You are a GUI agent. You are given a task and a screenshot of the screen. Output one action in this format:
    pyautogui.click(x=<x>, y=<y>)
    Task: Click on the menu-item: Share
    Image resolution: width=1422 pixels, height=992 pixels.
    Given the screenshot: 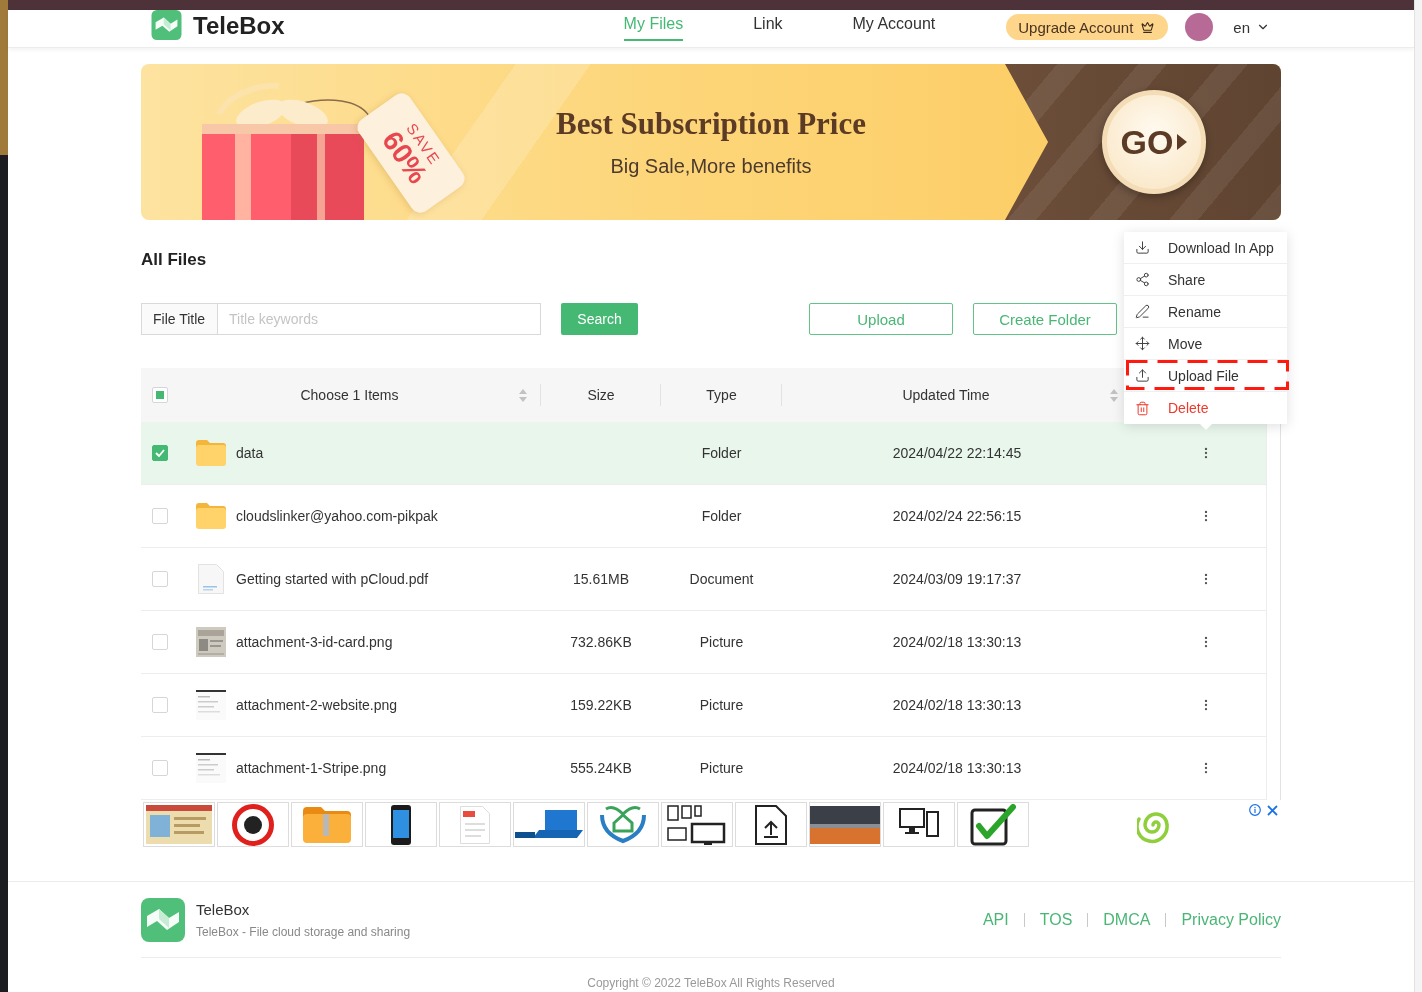 What is the action you would take?
    pyautogui.click(x=1205, y=280)
    